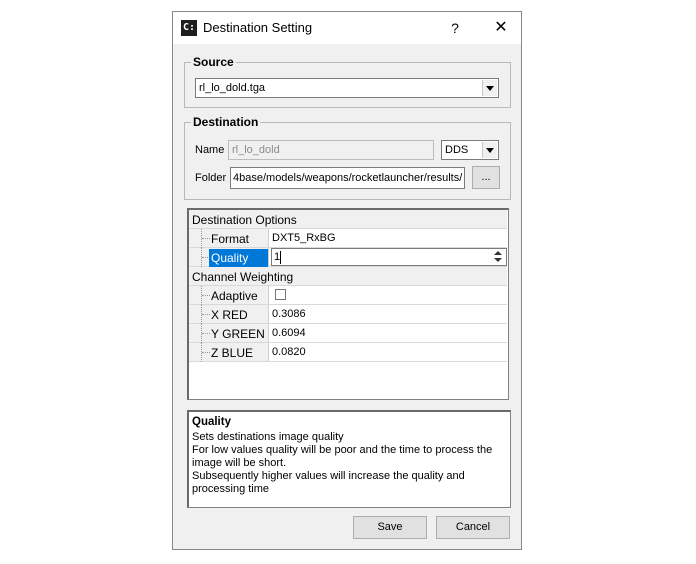 The image size is (696, 564). What do you see at coordinates (347, 88) in the screenshot?
I see `source-file-combo: rl_lo_dold.tga` at bounding box center [347, 88].